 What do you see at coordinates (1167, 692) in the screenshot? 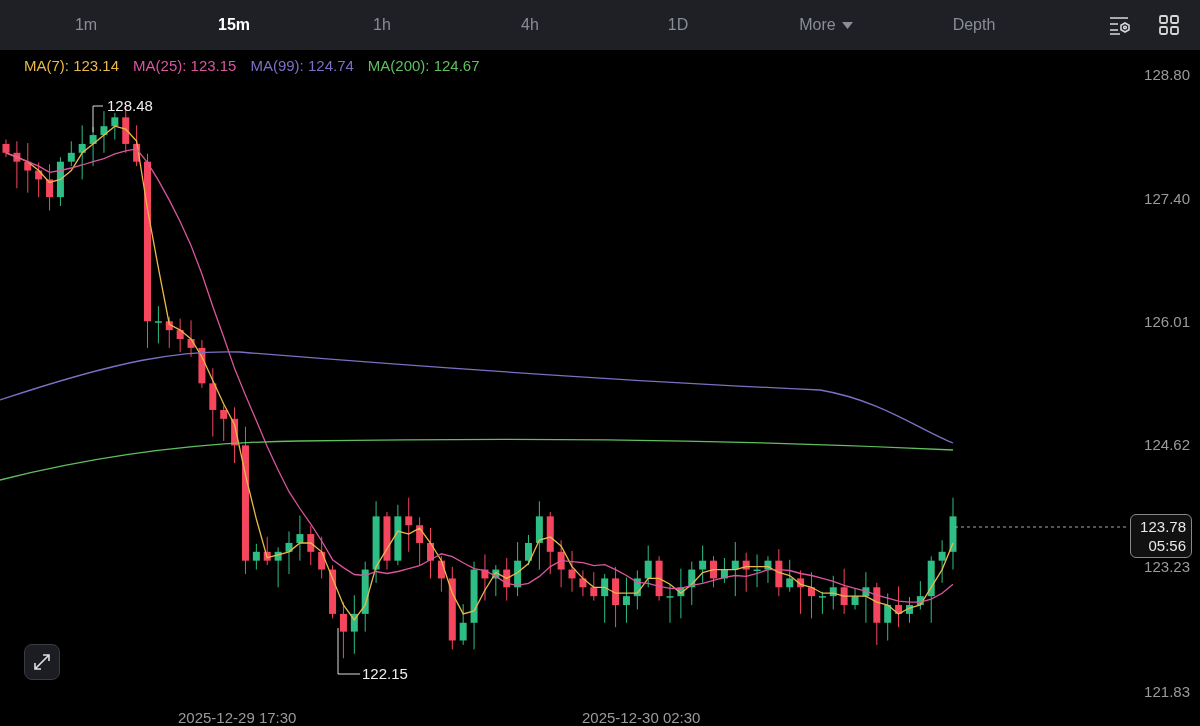
I see `price-axis-label: 121.83` at bounding box center [1167, 692].